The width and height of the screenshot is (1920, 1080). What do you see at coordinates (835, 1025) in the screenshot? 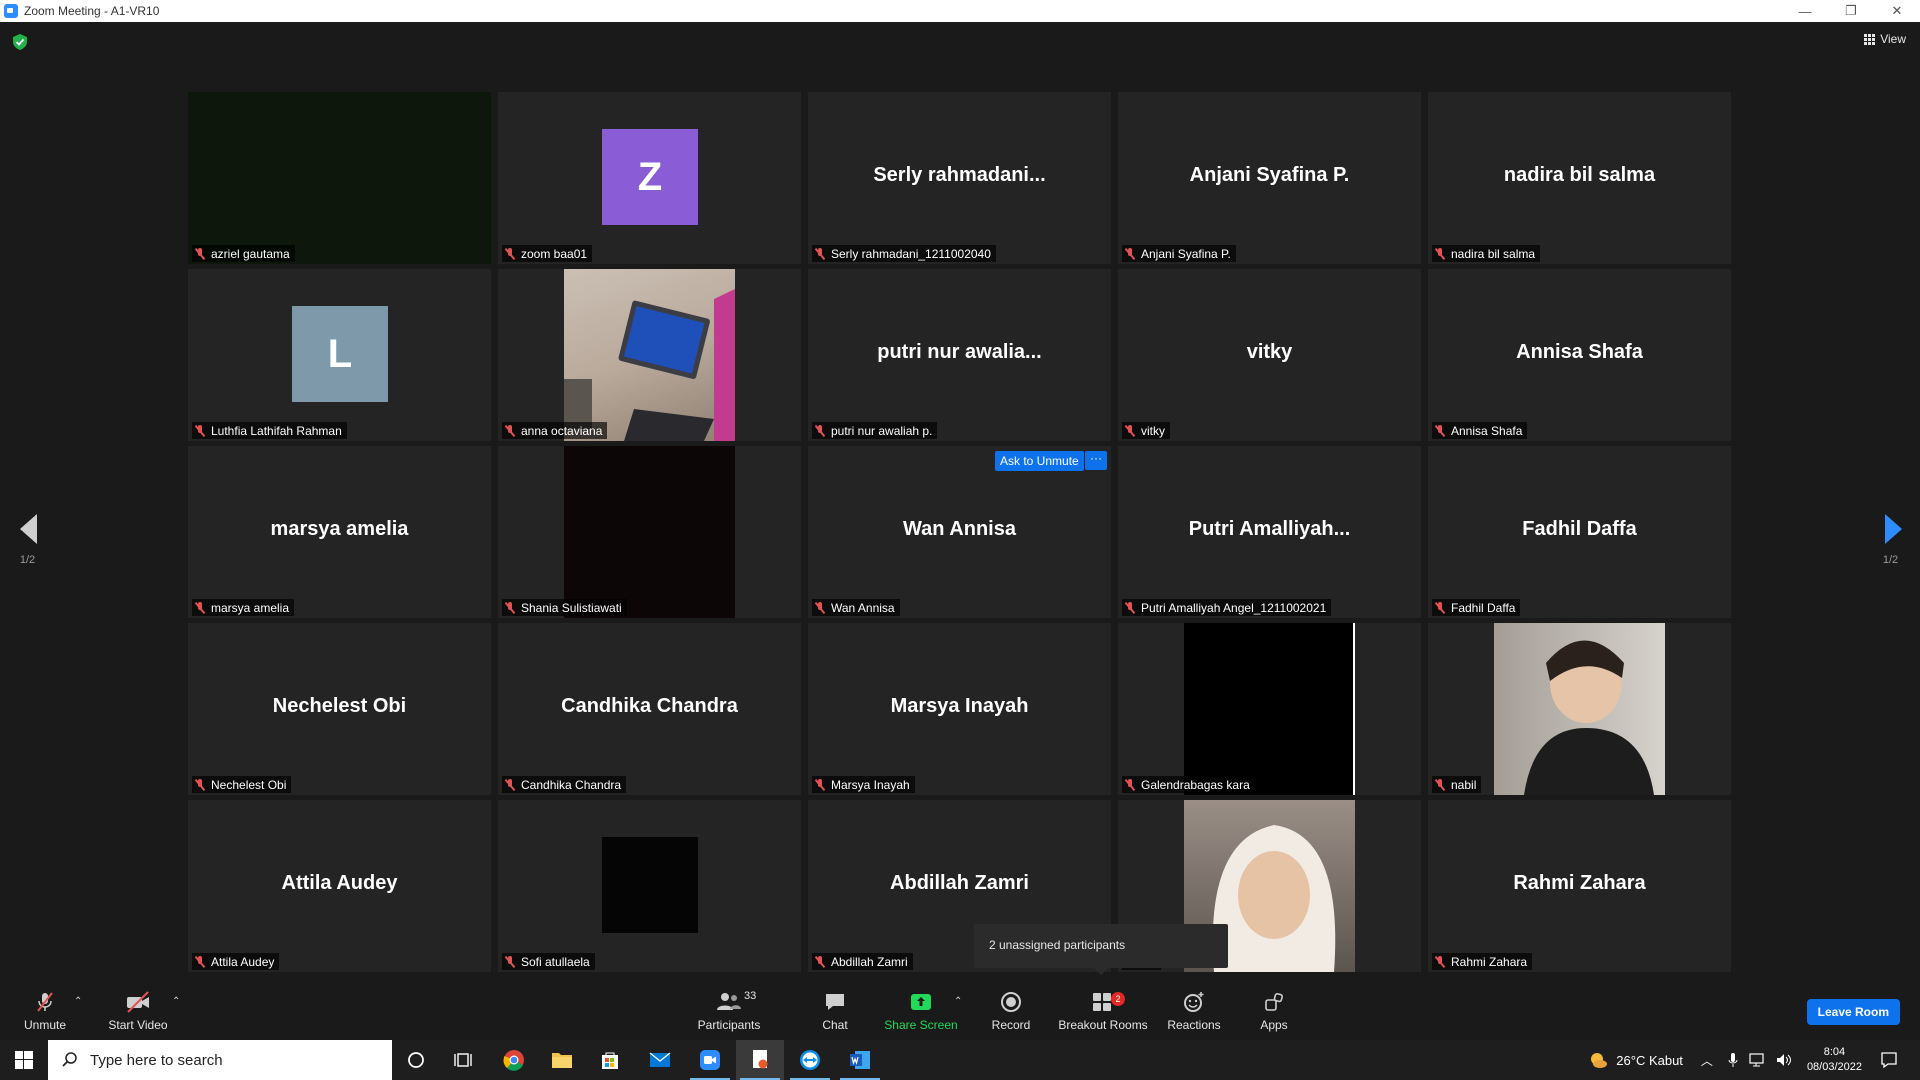
I see `chat-label: Chat` at bounding box center [835, 1025].